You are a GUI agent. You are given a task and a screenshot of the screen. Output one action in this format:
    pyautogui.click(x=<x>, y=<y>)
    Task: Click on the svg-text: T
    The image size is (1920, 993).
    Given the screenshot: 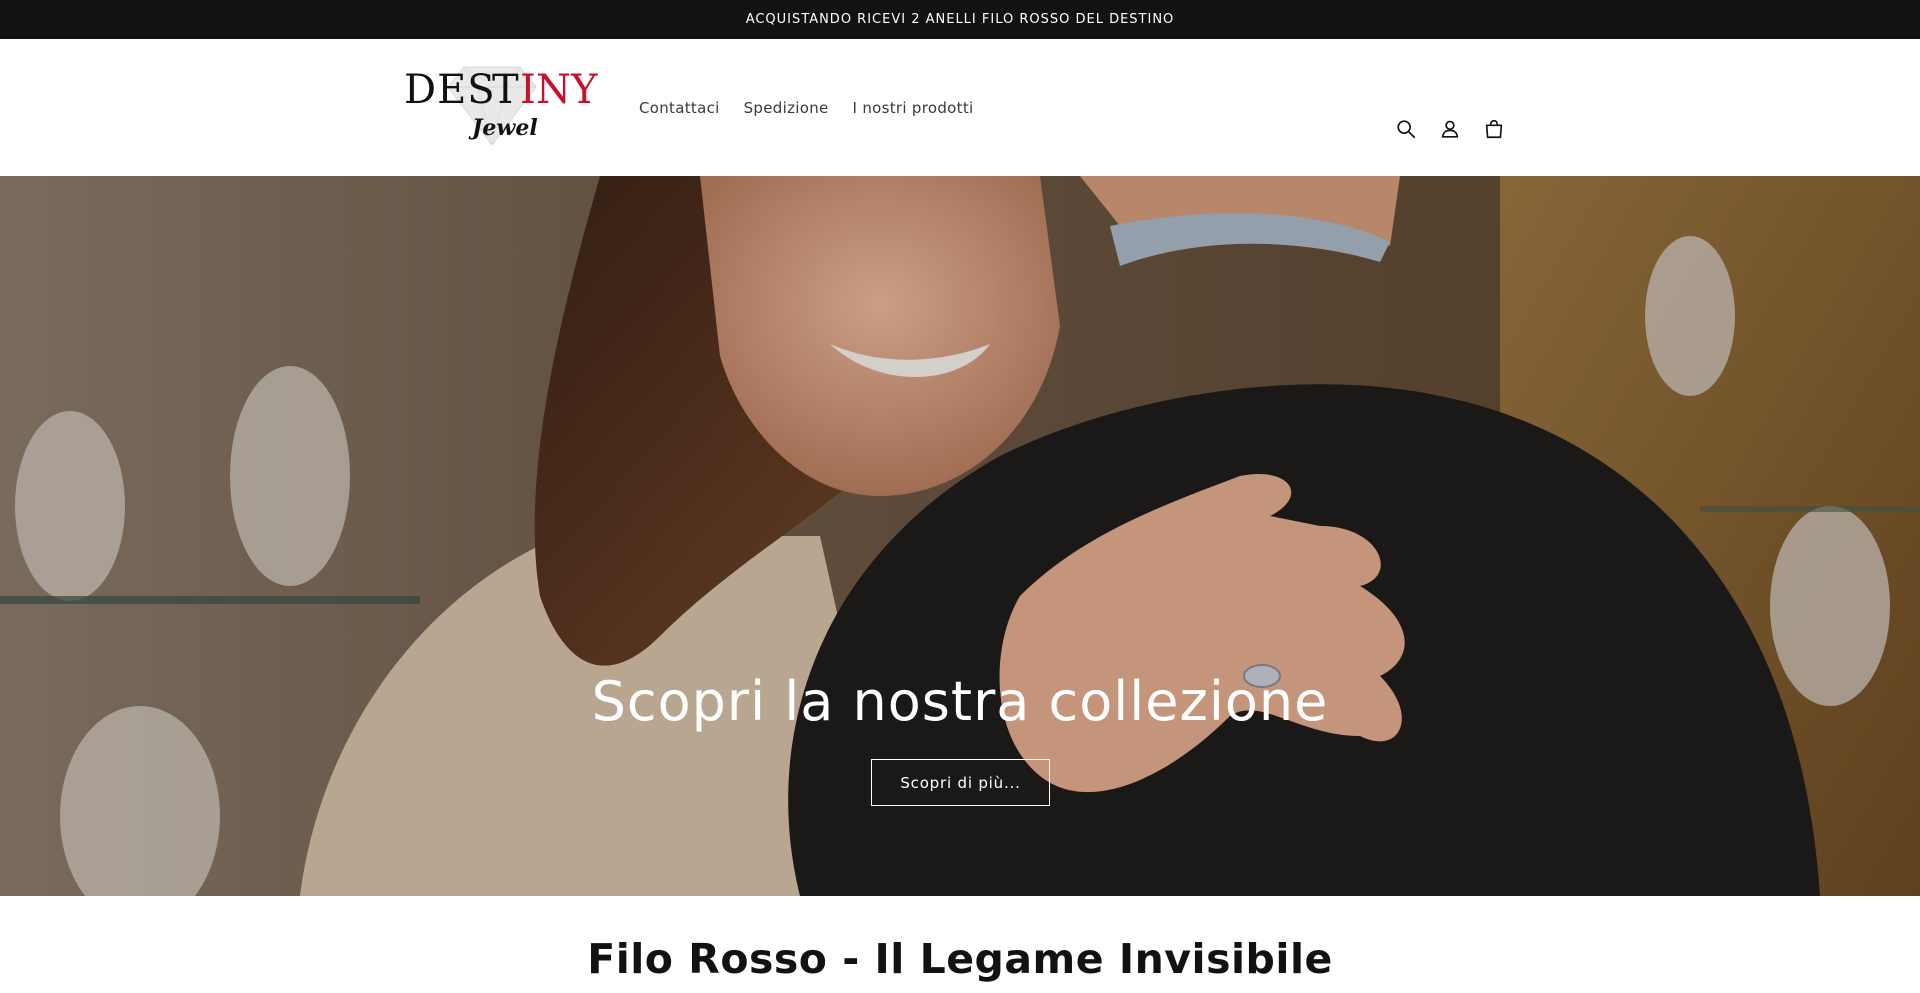 What is the action you would take?
    pyautogui.click(x=505, y=90)
    